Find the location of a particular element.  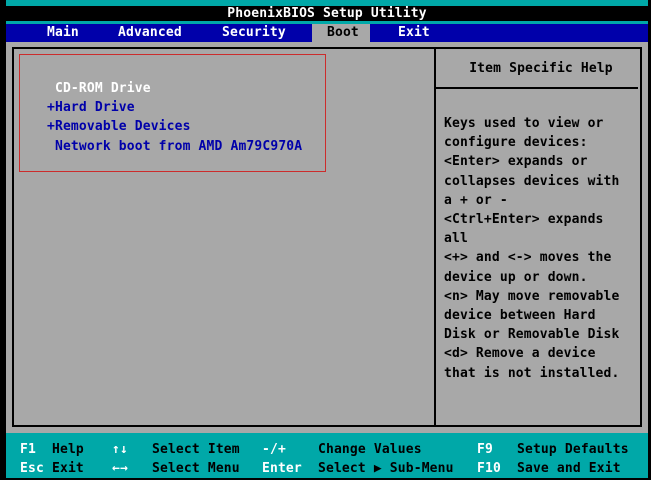

key-updown-icon: ↑↓ is located at coordinates (120, 449).